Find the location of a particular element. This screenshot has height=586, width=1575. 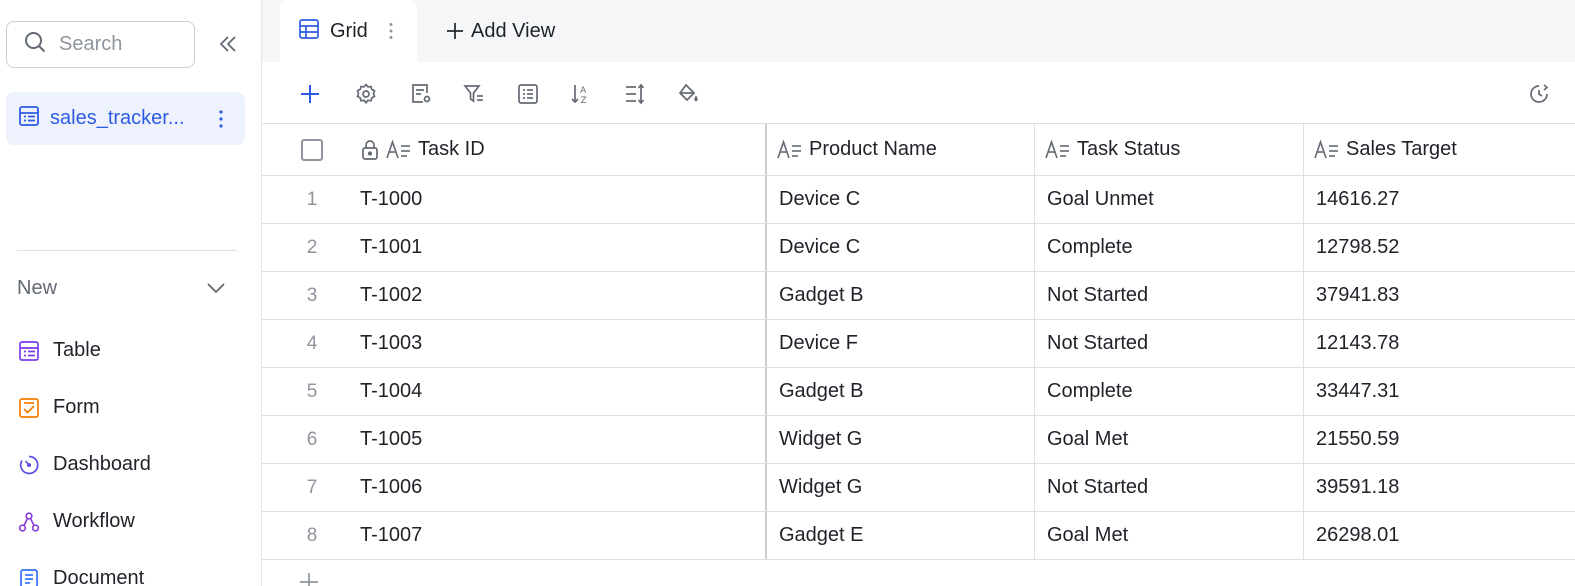

task-id-cell: T-1005 is located at coordinates (563, 439).